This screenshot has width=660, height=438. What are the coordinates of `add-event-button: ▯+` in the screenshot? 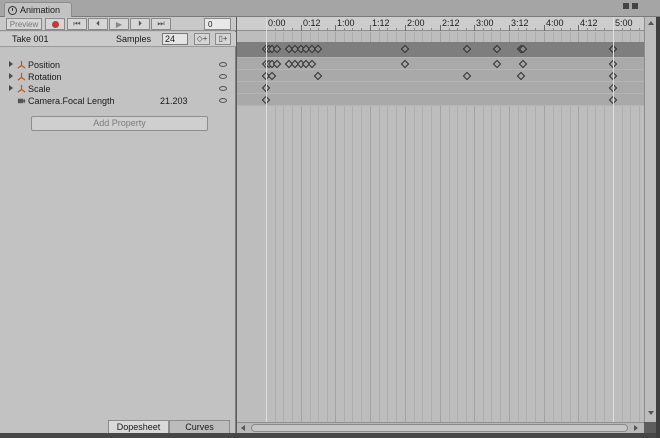 It's located at (223, 39).